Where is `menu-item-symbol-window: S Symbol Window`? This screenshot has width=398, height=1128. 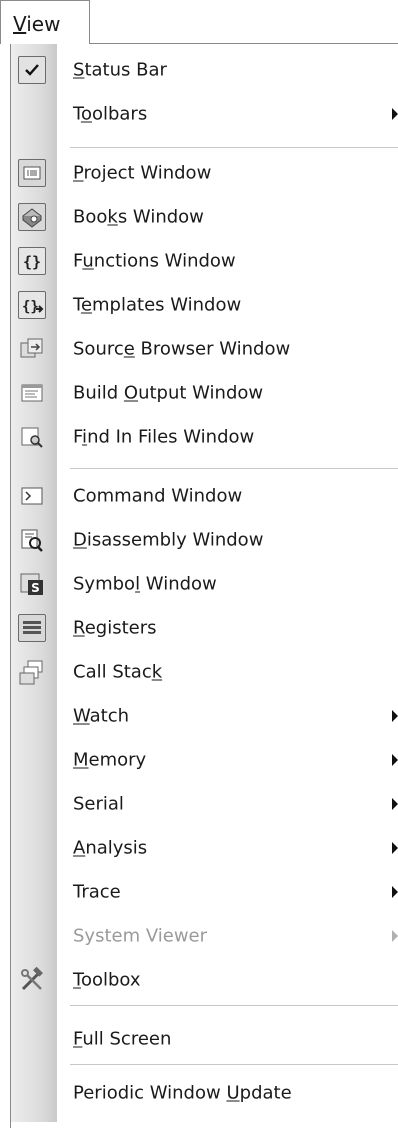
menu-item-symbol-window: S Symbol Window is located at coordinates (204, 584).